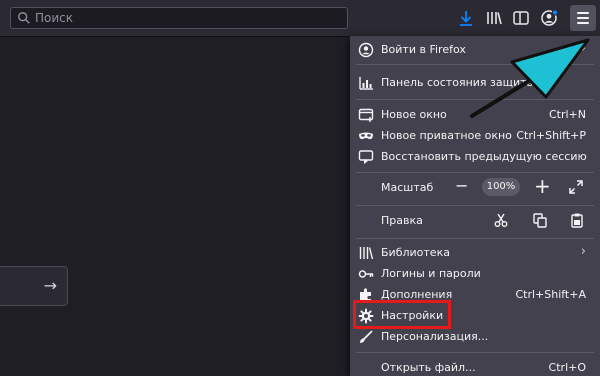  I want to click on cut-scissors-icon, so click(501, 220).